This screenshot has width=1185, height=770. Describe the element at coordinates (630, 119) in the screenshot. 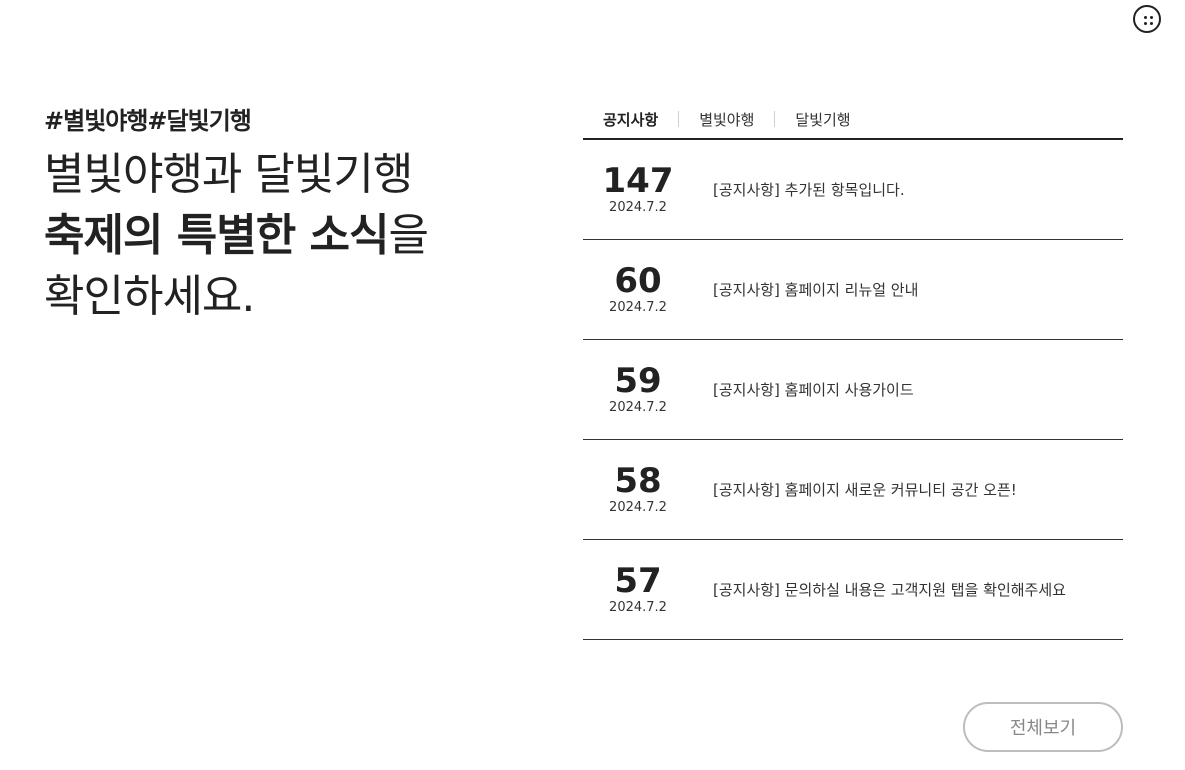

I see `tab-notice: 공지사항` at that location.